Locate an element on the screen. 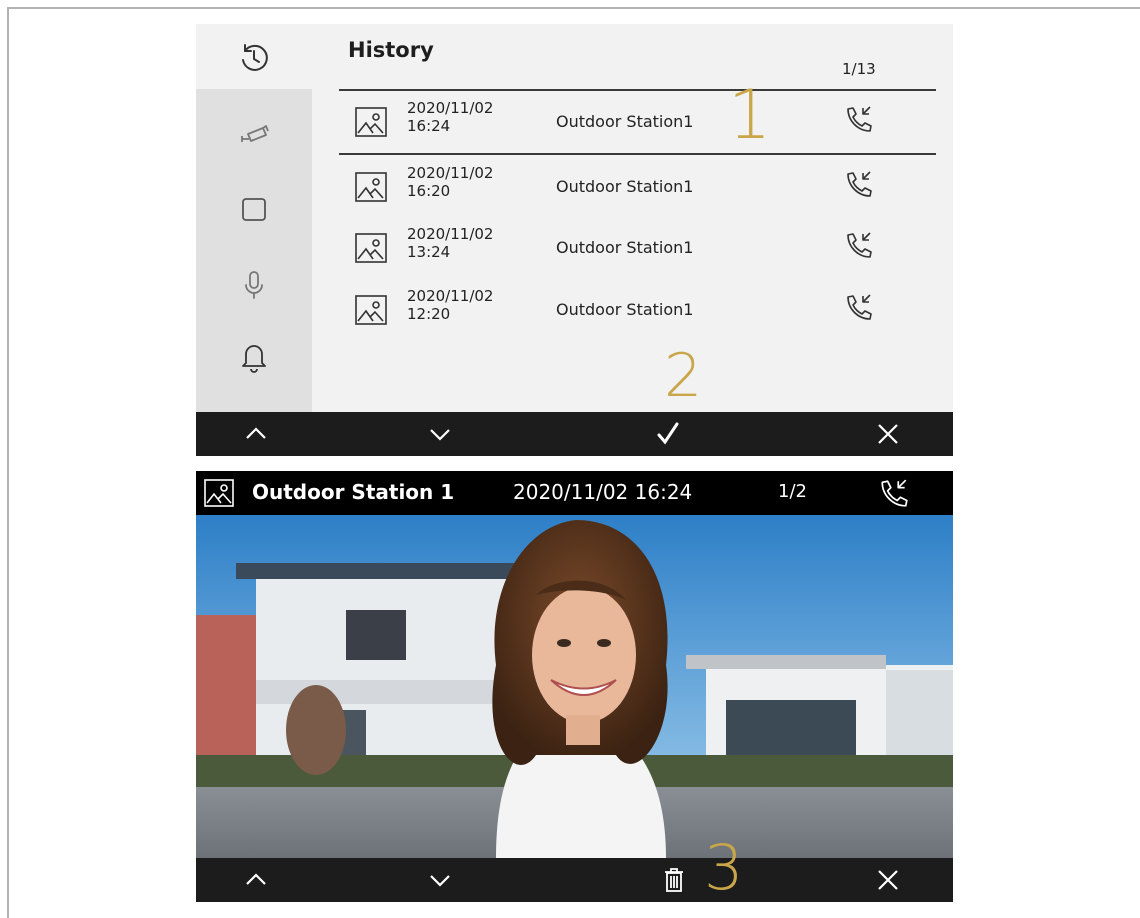 Image resolution: width=1140 pixels, height=918 pixels. microphone-icon is located at coordinates (254, 285).